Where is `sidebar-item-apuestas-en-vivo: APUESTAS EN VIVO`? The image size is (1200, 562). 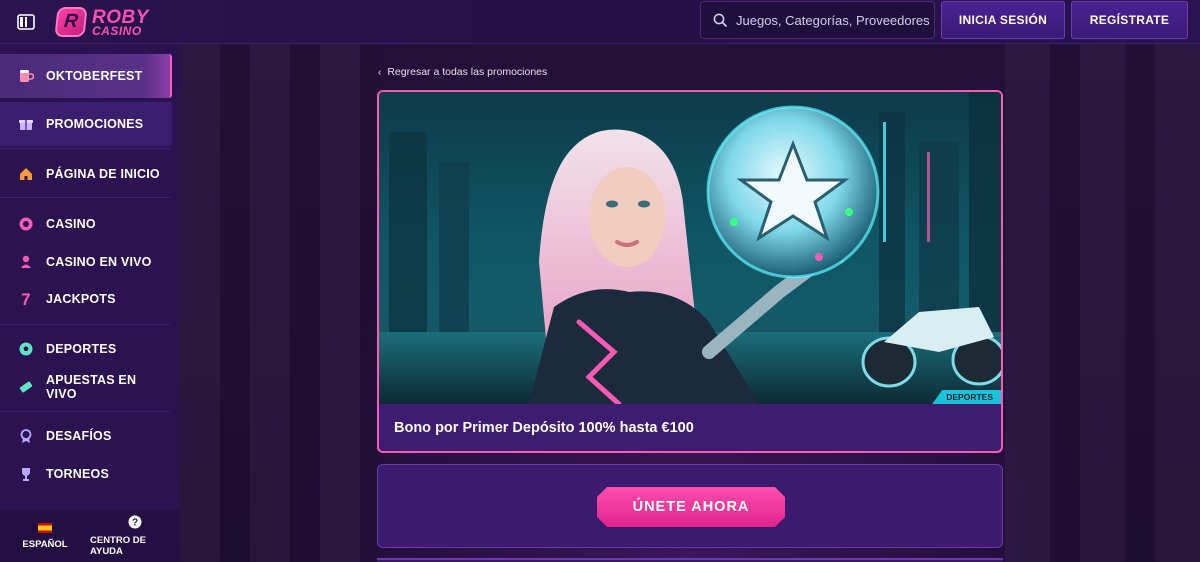 sidebar-item-apuestas-en-vivo: APUESTAS EN VIVO is located at coordinates (86, 387).